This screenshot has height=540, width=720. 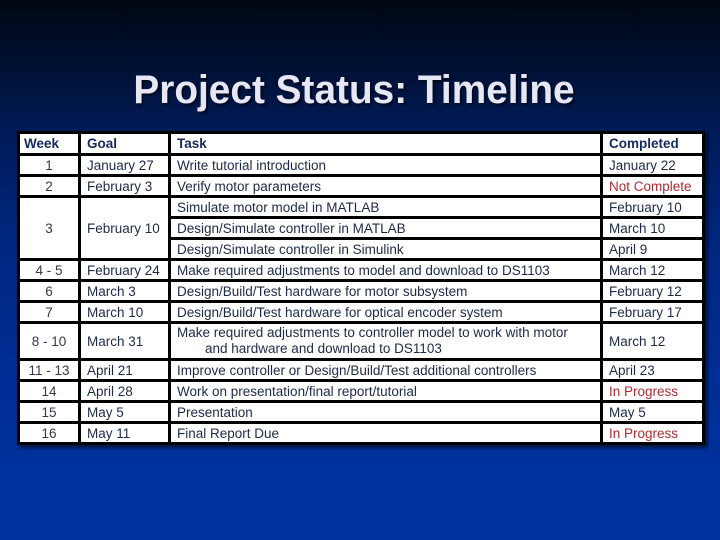 What do you see at coordinates (49, 341) in the screenshot?
I see `week-cell: 8 - 10` at bounding box center [49, 341].